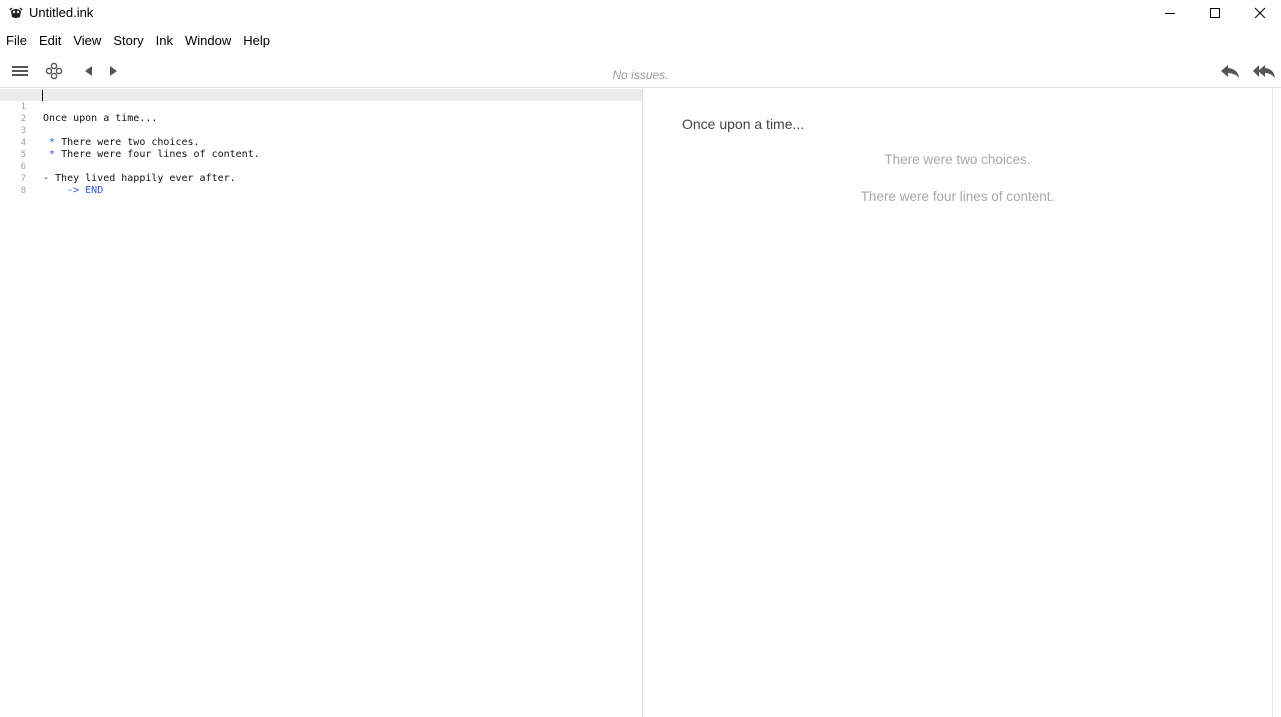  I want to click on window-title: Untitled.ink, so click(61, 12).